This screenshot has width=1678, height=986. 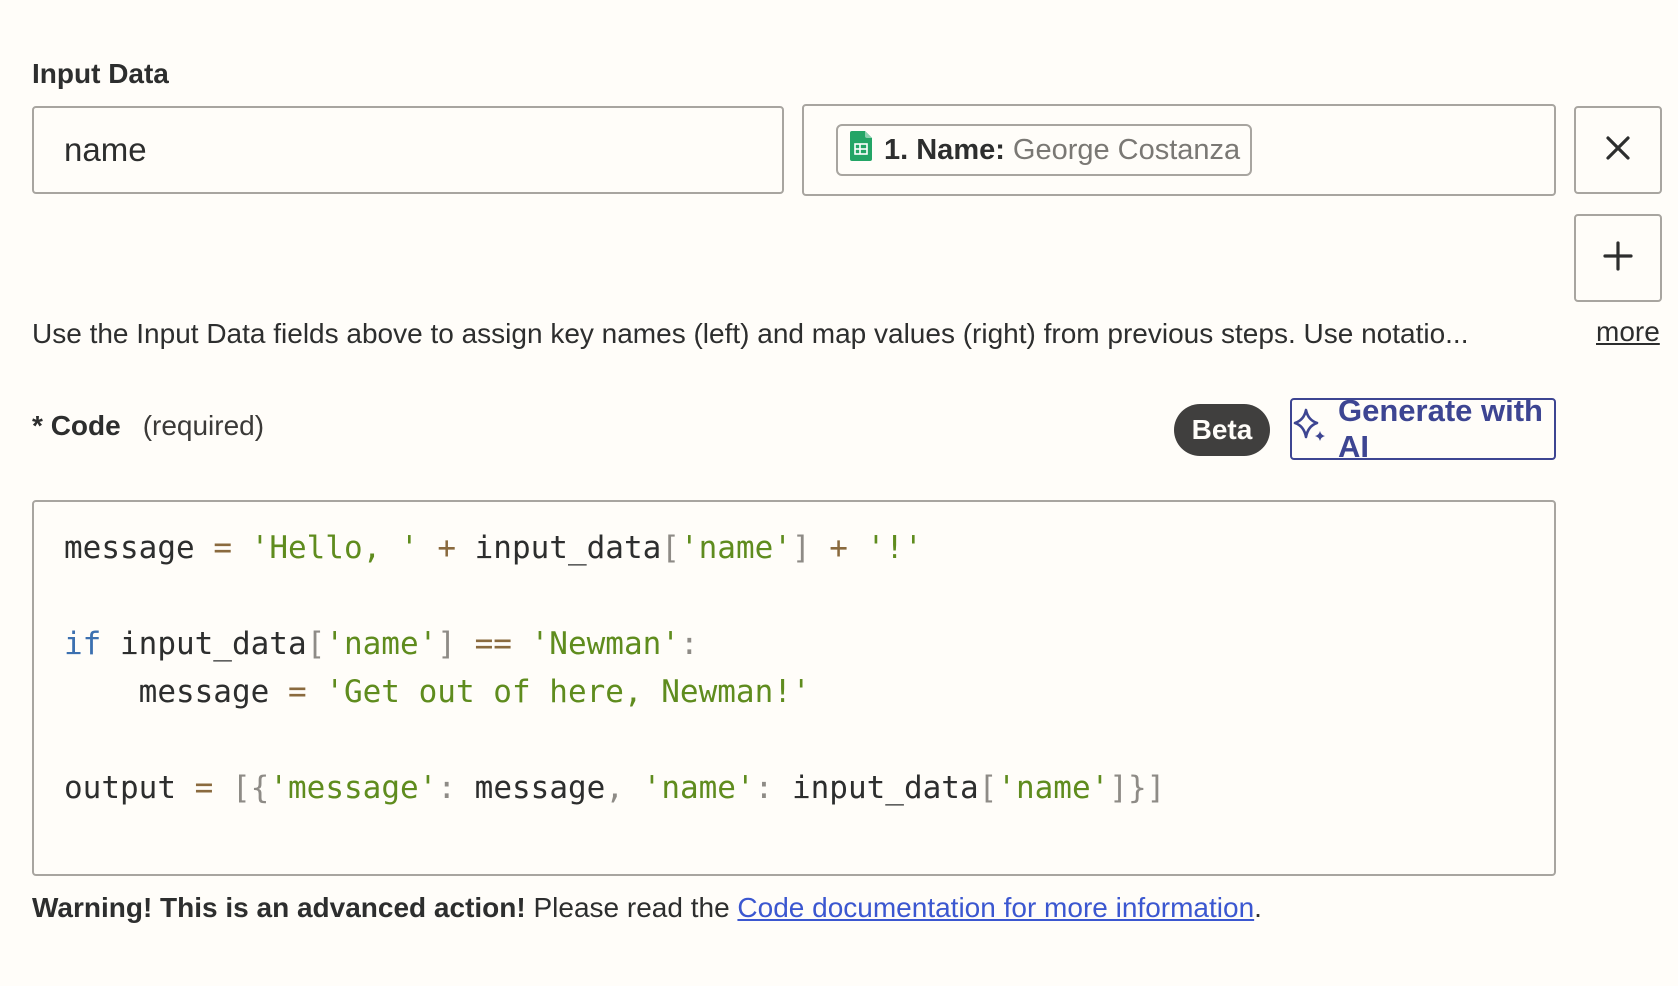 I want to click on add-field-button, so click(x=1618, y=258).